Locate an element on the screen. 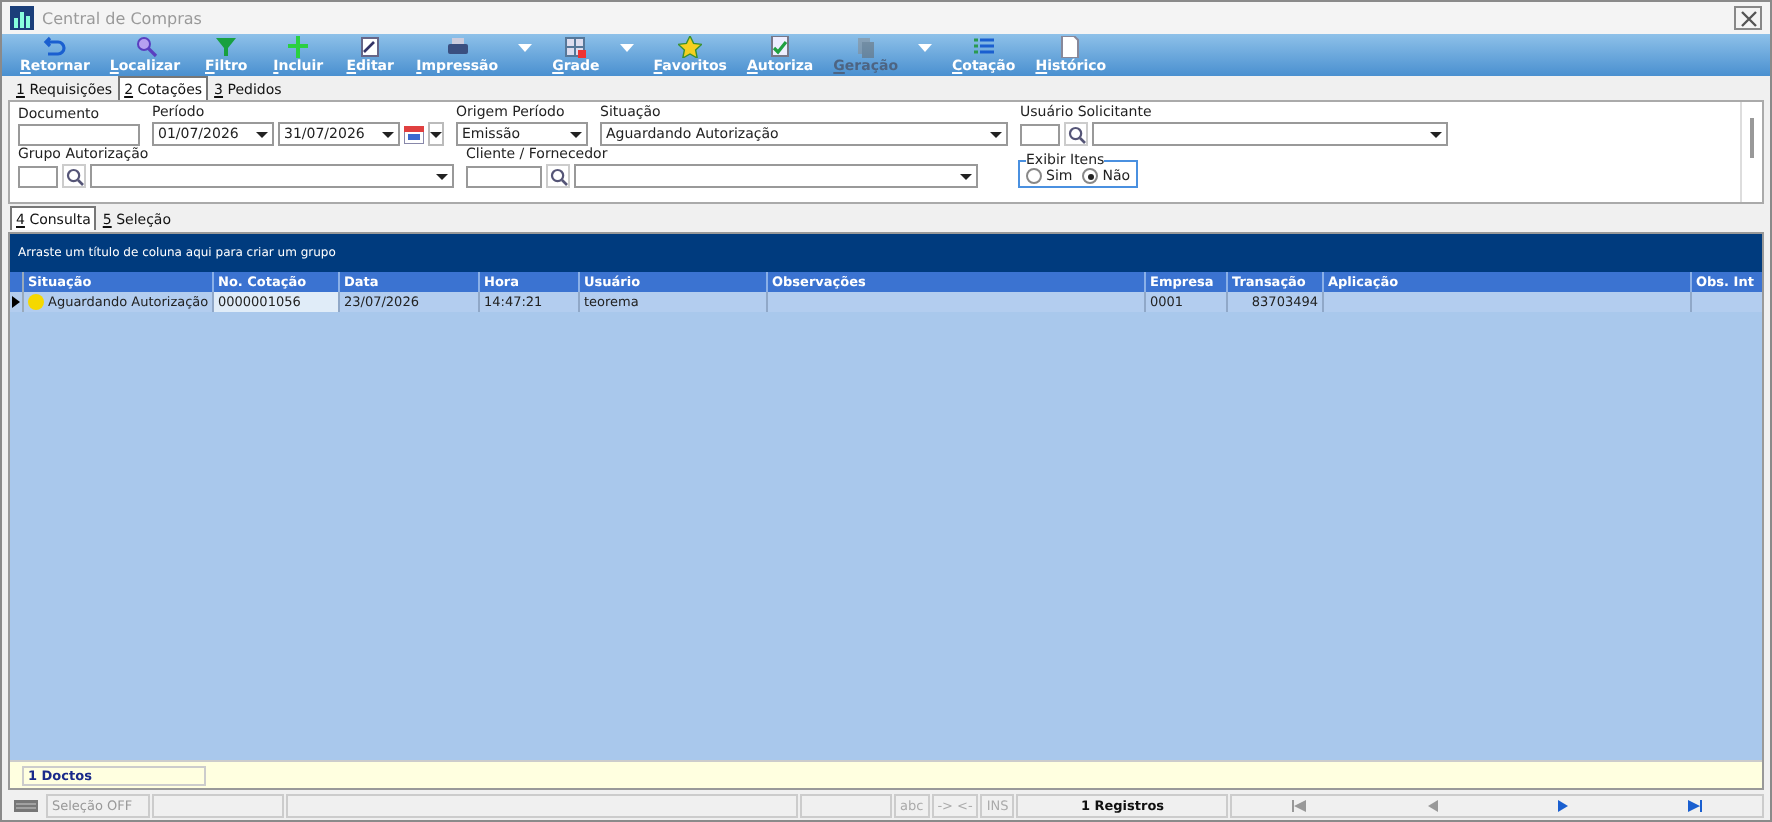 This screenshot has width=1772, height=822. list-icon is located at coordinates (983, 47).